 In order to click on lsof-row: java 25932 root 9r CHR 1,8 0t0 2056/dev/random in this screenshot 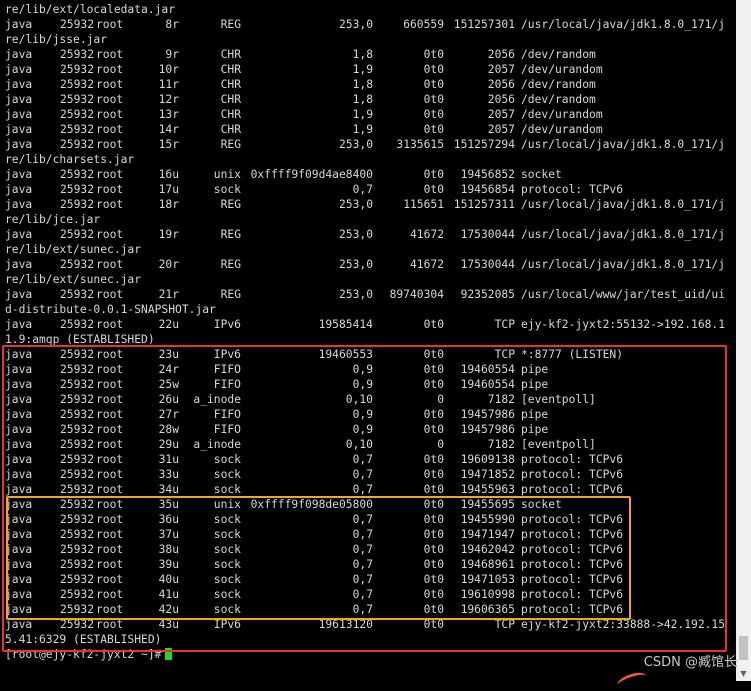, I will do `click(367, 54)`.